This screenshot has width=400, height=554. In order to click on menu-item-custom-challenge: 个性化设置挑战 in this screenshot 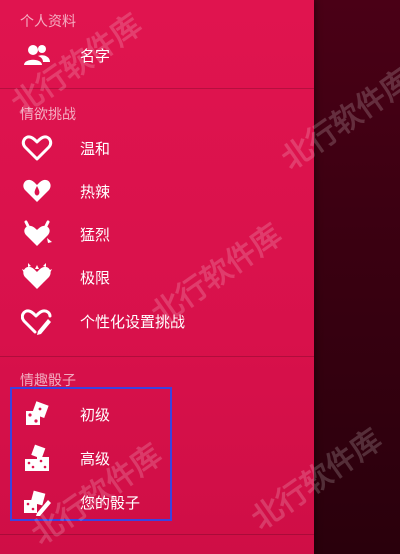, I will do `click(157, 321)`.